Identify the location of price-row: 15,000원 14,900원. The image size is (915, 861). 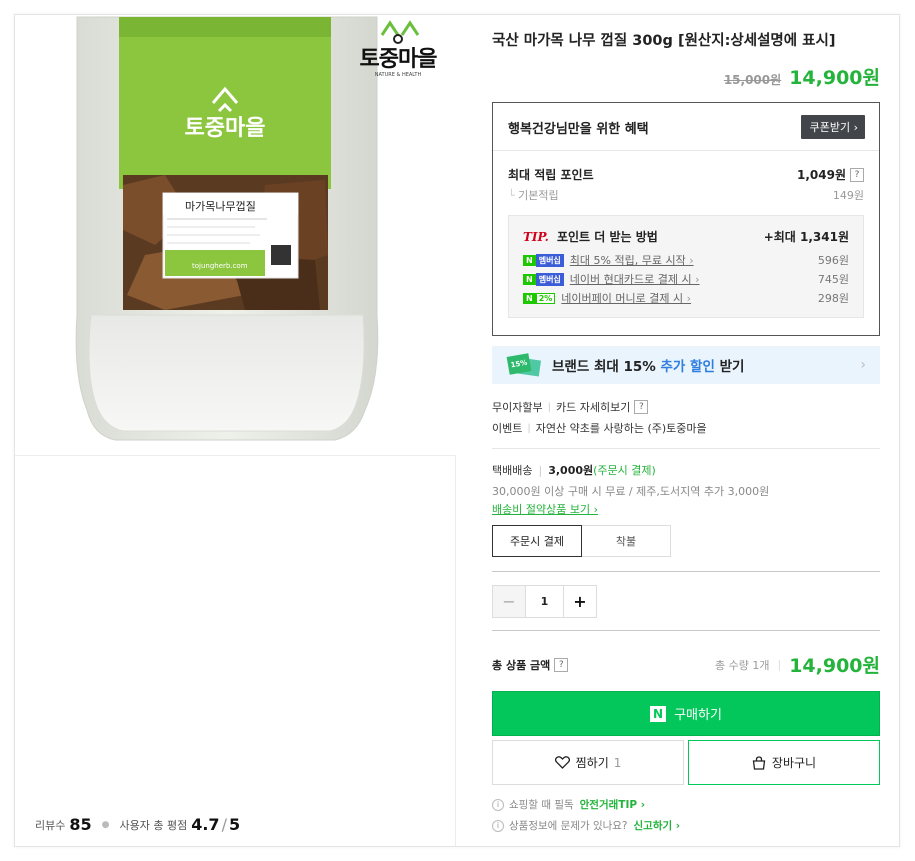
(802, 76).